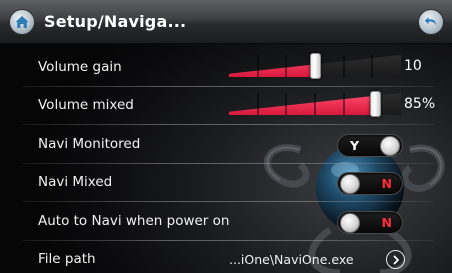 The height and width of the screenshot is (273, 452). What do you see at coordinates (134, 221) in the screenshot?
I see `auto-to-navi-label: Auto to Navi when power on` at bounding box center [134, 221].